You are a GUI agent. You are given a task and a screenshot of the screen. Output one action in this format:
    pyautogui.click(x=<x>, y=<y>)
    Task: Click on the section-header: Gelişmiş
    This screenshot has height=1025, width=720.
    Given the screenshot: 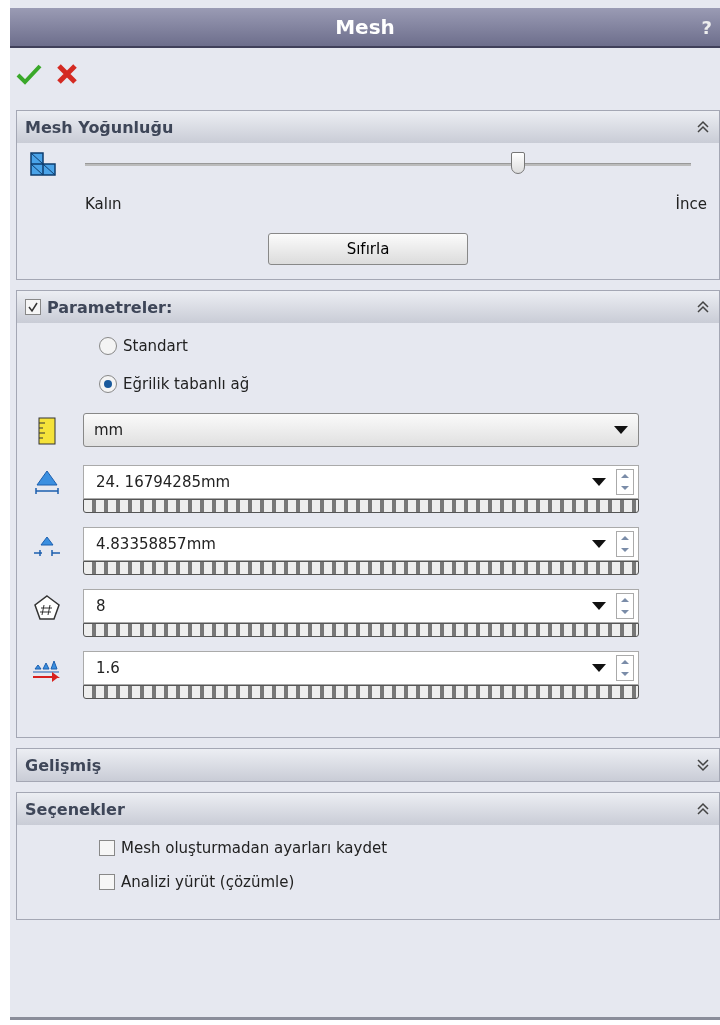 What is the action you would take?
    pyautogui.click(x=368, y=765)
    